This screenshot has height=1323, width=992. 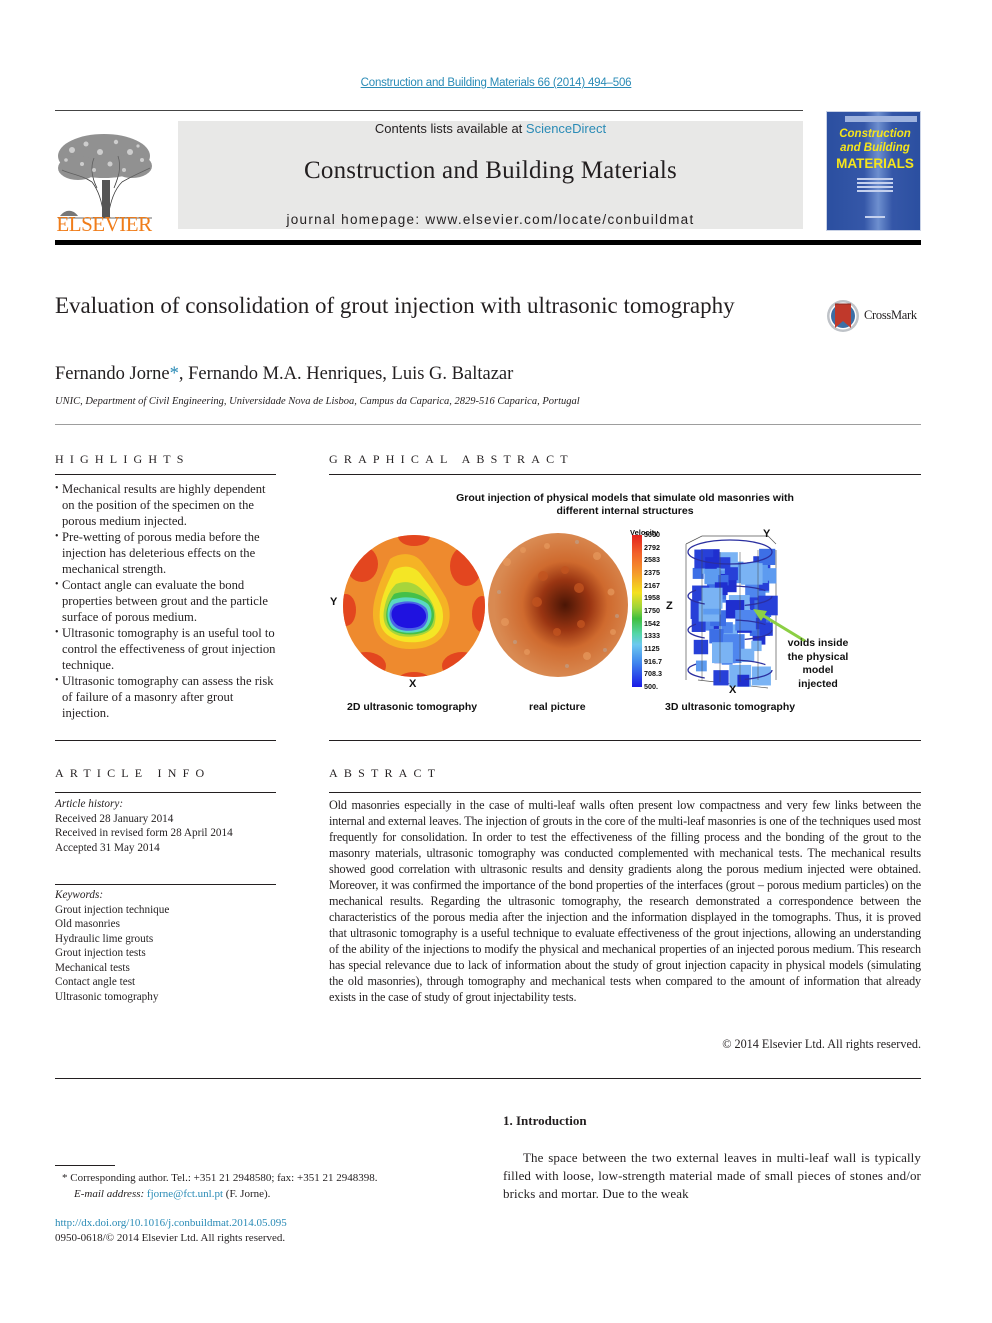 I want to click on cover-title-line2: and Building, so click(x=875, y=148).